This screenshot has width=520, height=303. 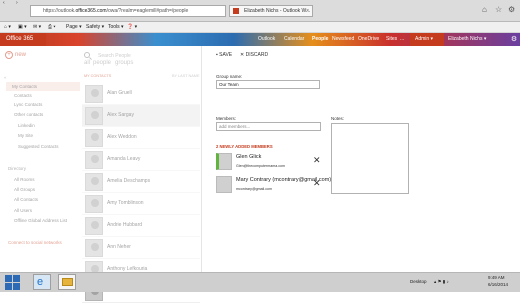 What do you see at coordinates (12, 282) in the screenshot?
I see `start-button-icon` at bounding box center [12, 282].